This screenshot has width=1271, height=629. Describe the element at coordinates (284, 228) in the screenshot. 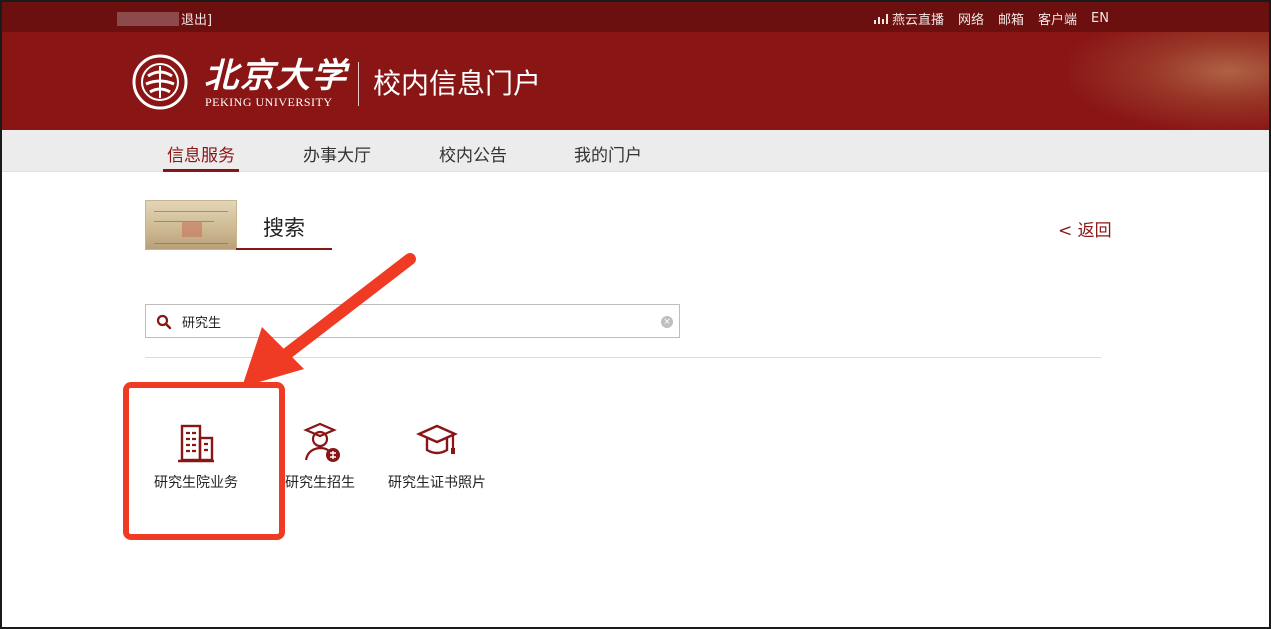

I see `section-title-text: 搜索` at that location.